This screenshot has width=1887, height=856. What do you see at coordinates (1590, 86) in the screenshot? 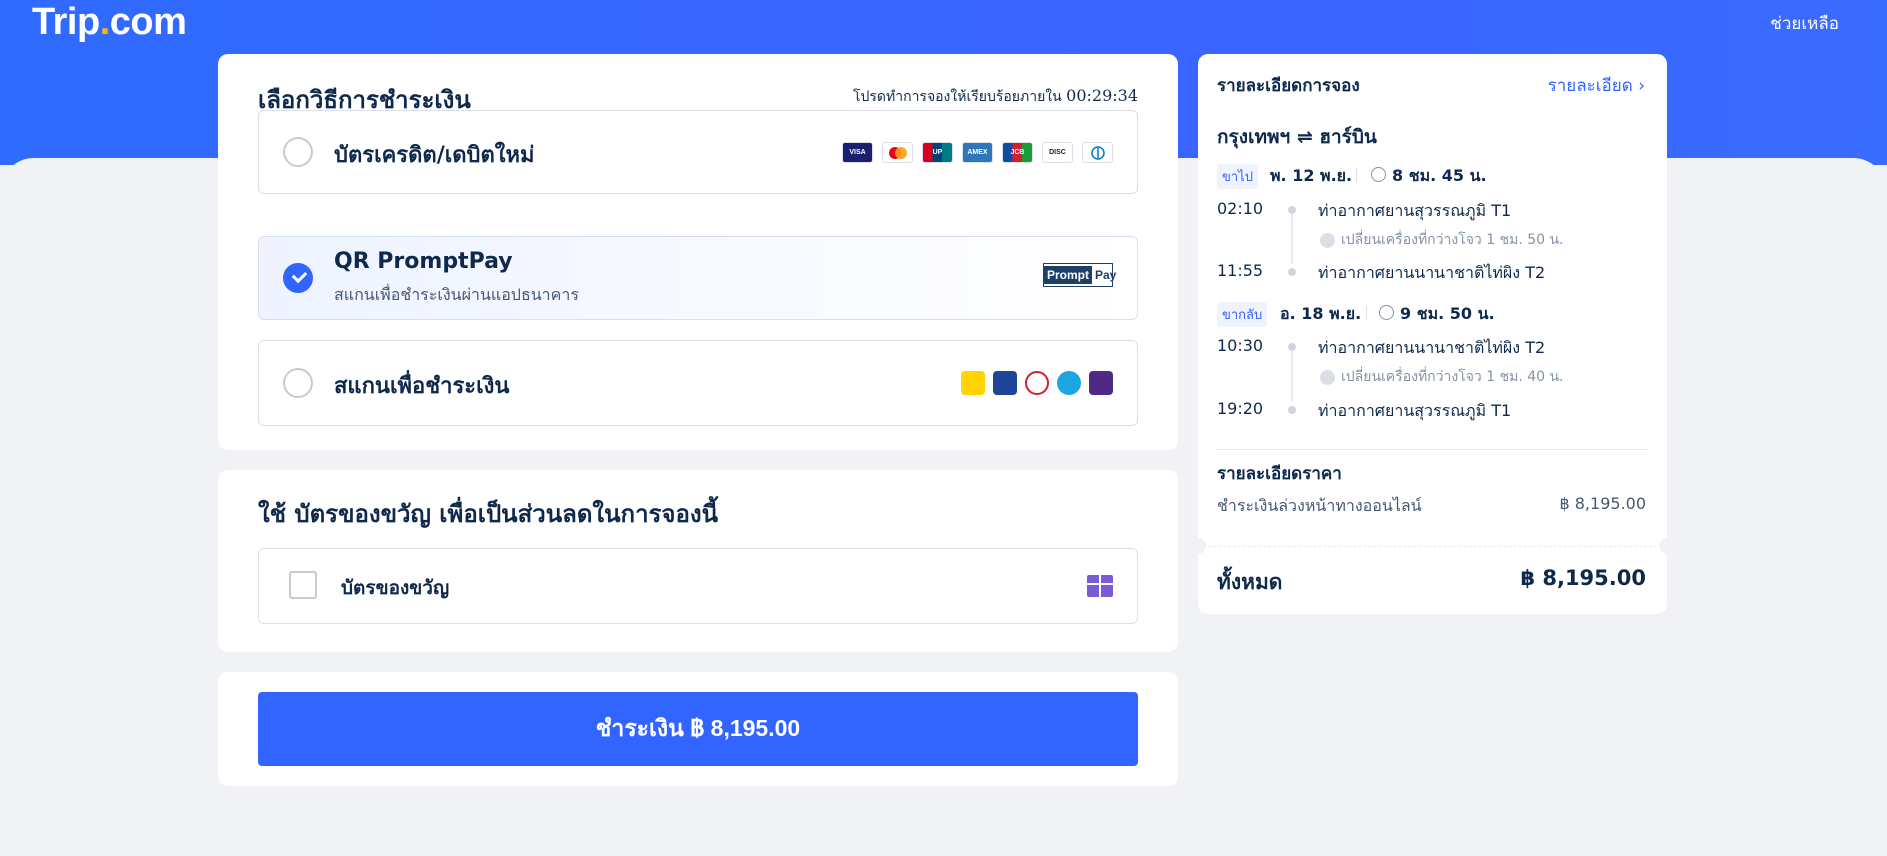
I see `details-link-label: รายละเอียด` at bounding box center [1590, 86].